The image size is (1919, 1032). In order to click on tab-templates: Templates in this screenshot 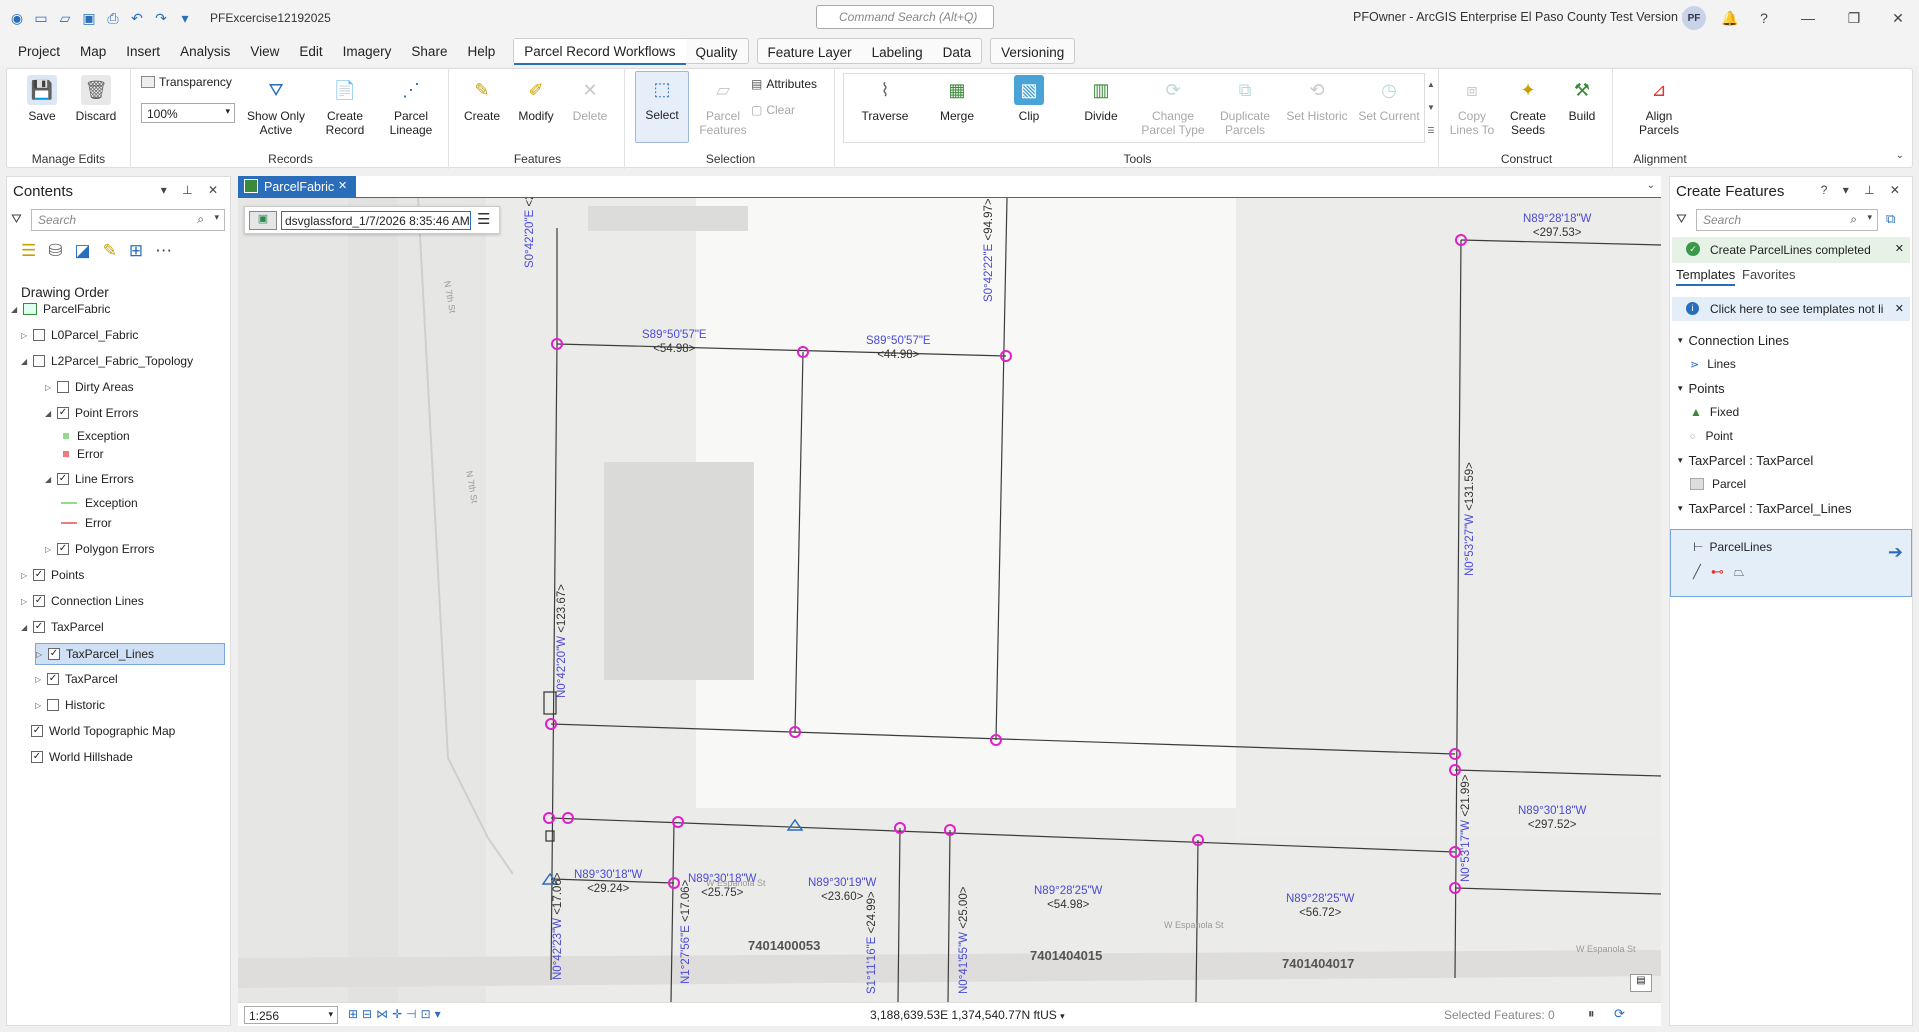, I will do `click(1706, 276)`.